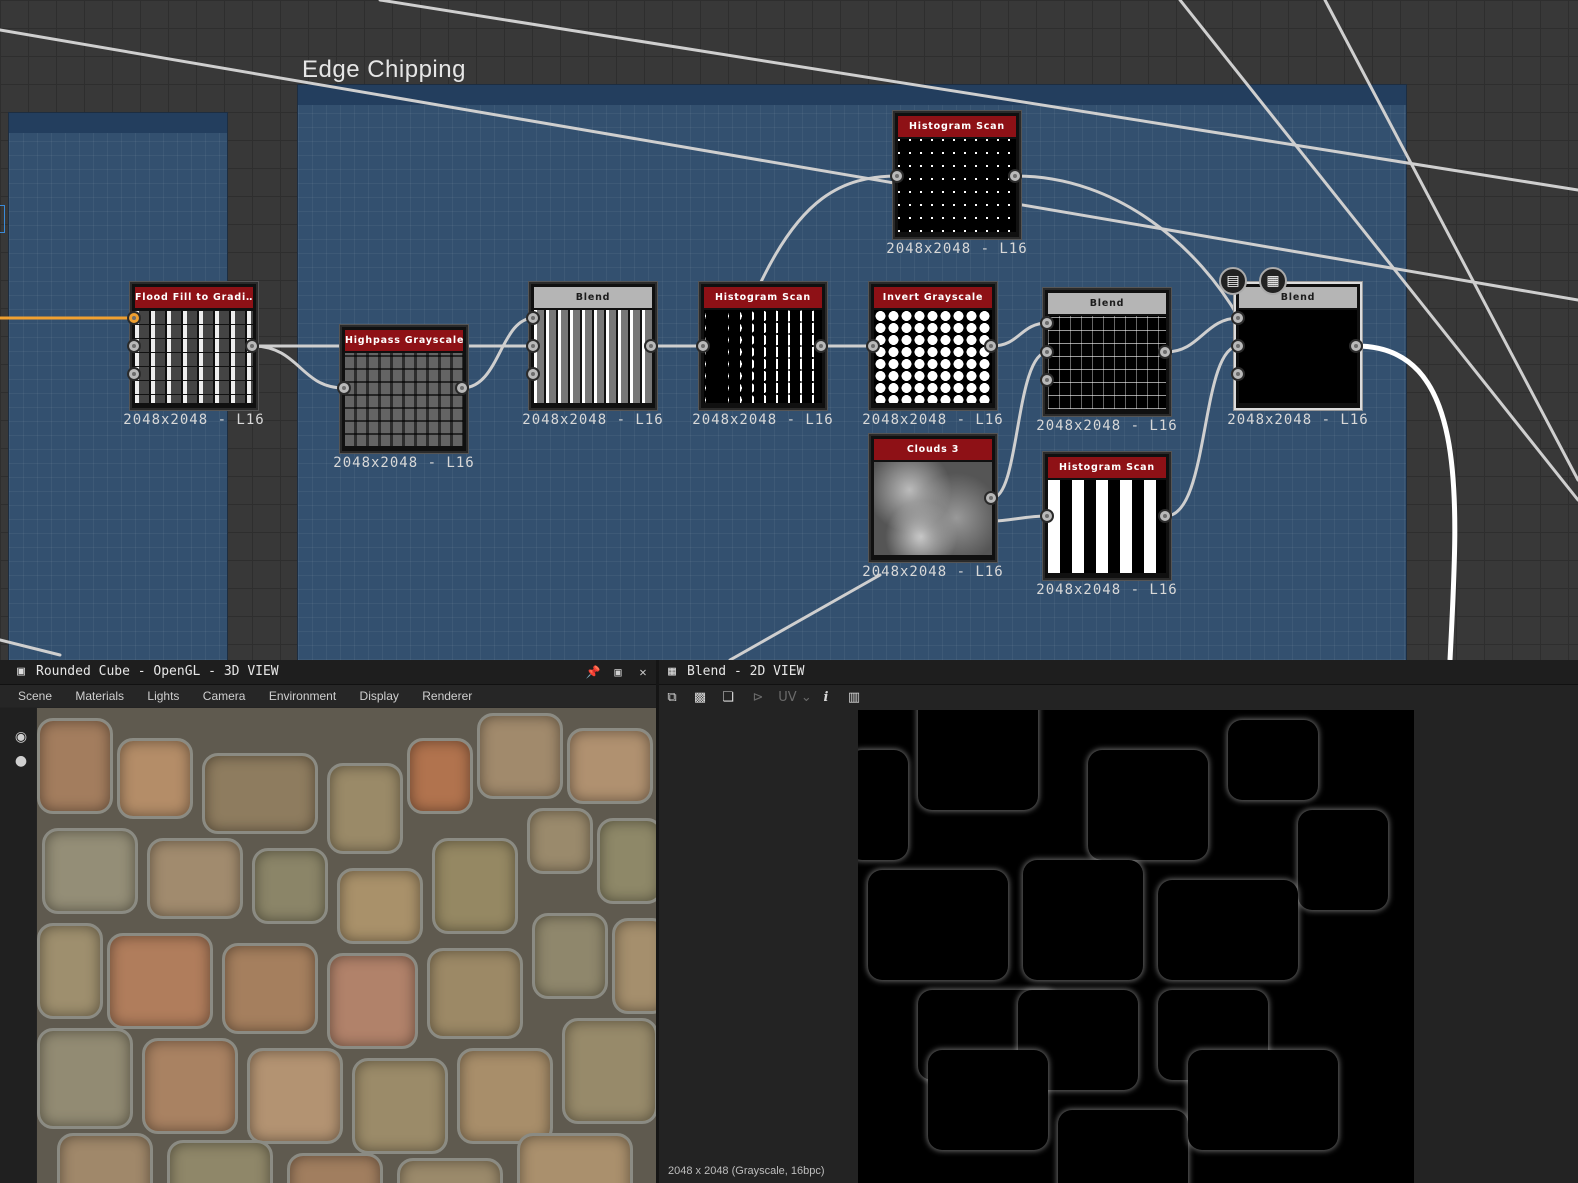  What do you see at coordinates (762, 355) in the screenshot?
I see `node-histogram-scan-1: Histogram Scan 2048x2048 - L16` at bounding box center [762, 355].